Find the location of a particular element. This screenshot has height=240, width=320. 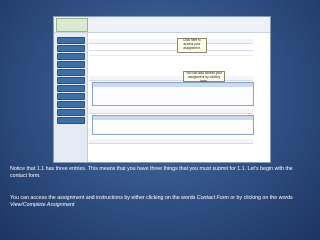

lms-header is located at coordinates (162, 25).